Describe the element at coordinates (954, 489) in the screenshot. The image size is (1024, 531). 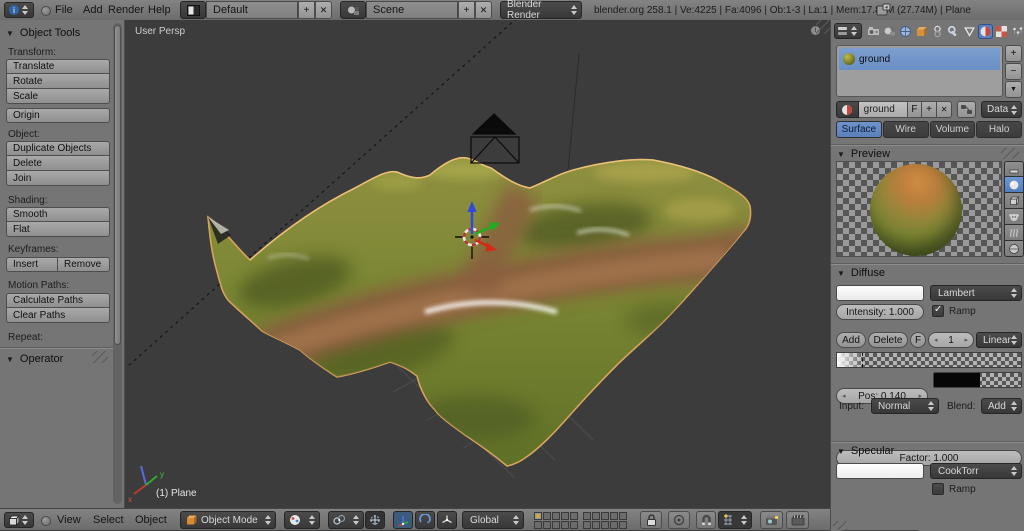
I see `specular-ramp-toggle: Ramp` at that location.